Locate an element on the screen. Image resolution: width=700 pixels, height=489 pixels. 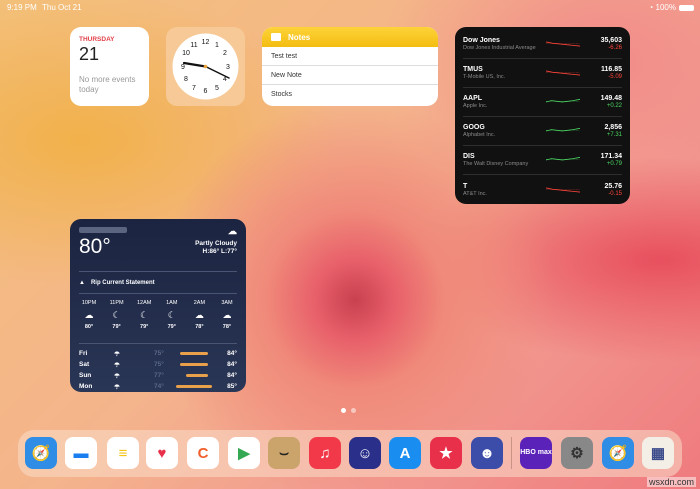
hourly-forecast: 10PM ☁ 80° is located at coordinates (89, 321).